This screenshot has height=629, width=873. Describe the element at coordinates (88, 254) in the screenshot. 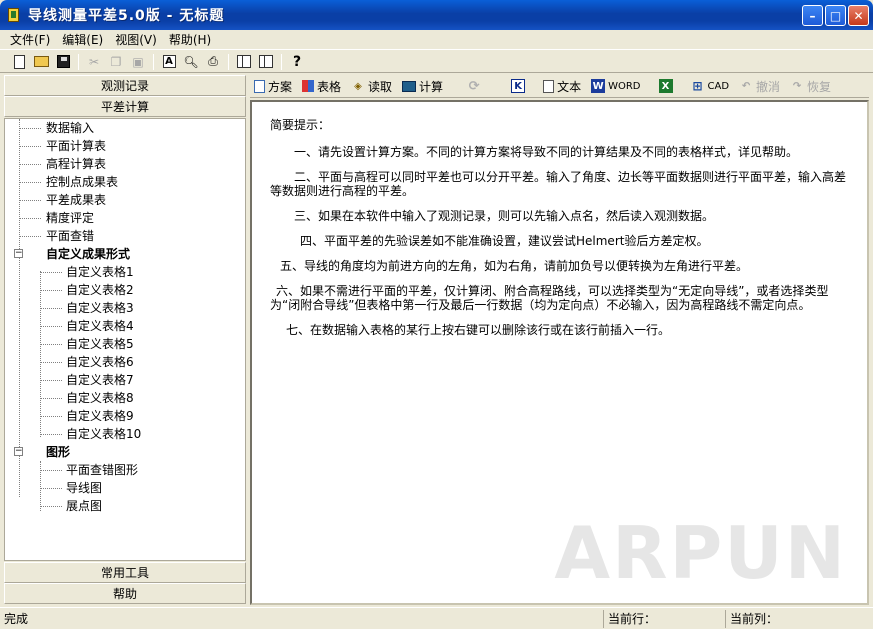

I see `tree-item-custom-forms: 自定义成果形式` at that location.